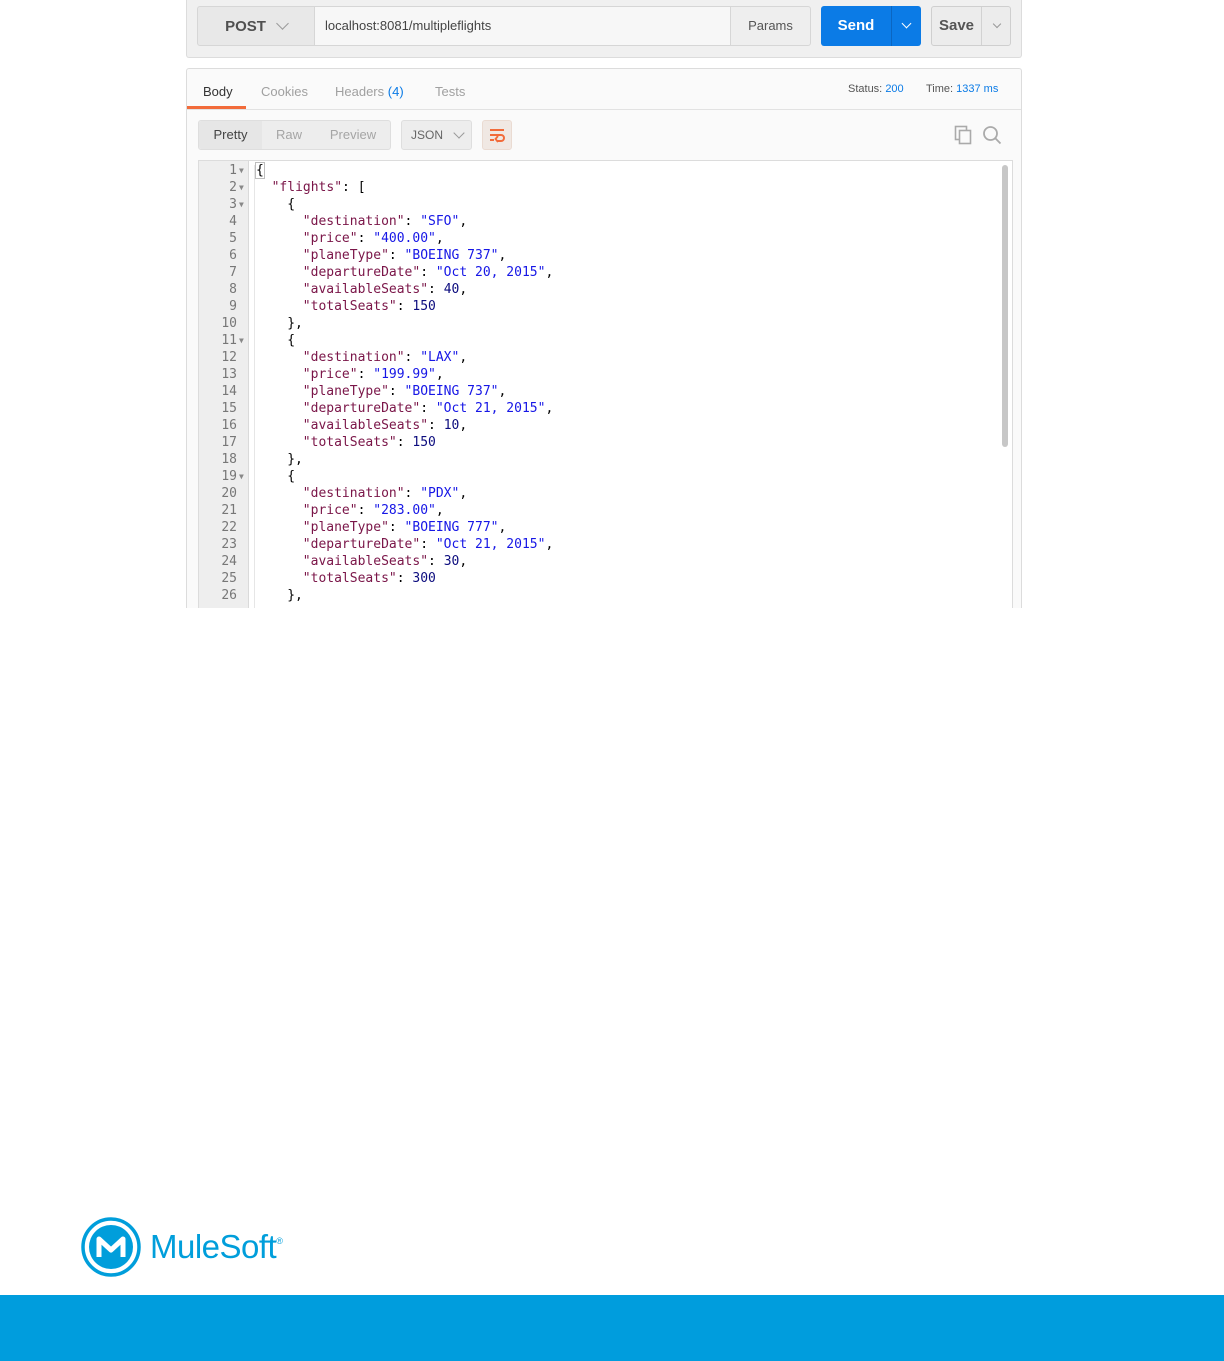 The height and width of the screenshot is (1361, 1224). What do you see at coordinates (229, 374) in the screenshot?
I see `line-number: 13` at bounding box center [229, 374].